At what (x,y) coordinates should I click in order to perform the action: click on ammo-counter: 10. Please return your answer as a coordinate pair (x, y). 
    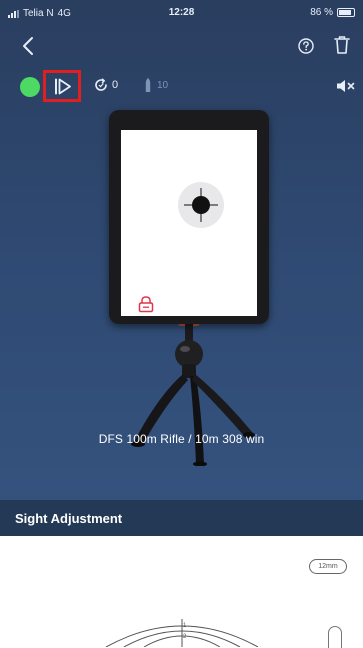
    Looking at the image, I should click on (156, 85).